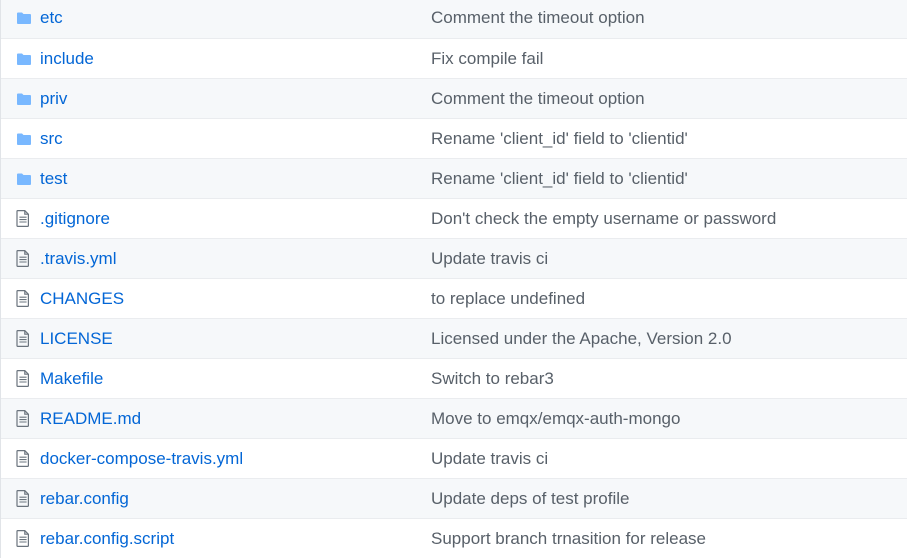 This screenshot has height=559, width=907. I want to click on file-name-link: priv, so click(53, 98).